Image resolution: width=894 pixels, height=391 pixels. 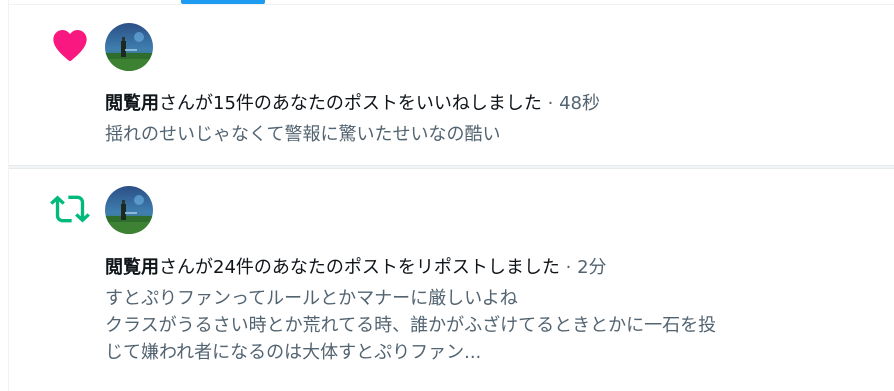 I want to click on heart-icon, so click(x=70, y=45).